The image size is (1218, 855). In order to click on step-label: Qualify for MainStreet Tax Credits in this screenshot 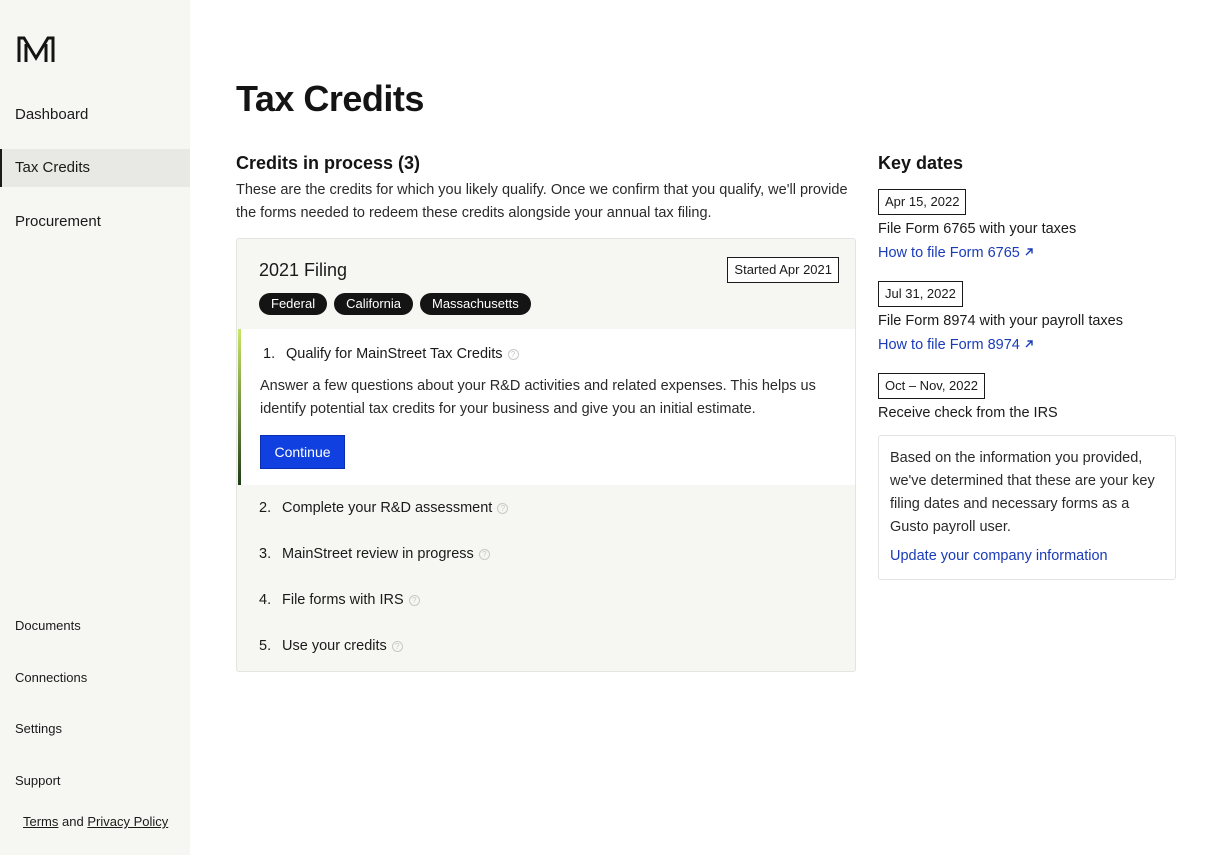, I will do `click(394, 354)`.